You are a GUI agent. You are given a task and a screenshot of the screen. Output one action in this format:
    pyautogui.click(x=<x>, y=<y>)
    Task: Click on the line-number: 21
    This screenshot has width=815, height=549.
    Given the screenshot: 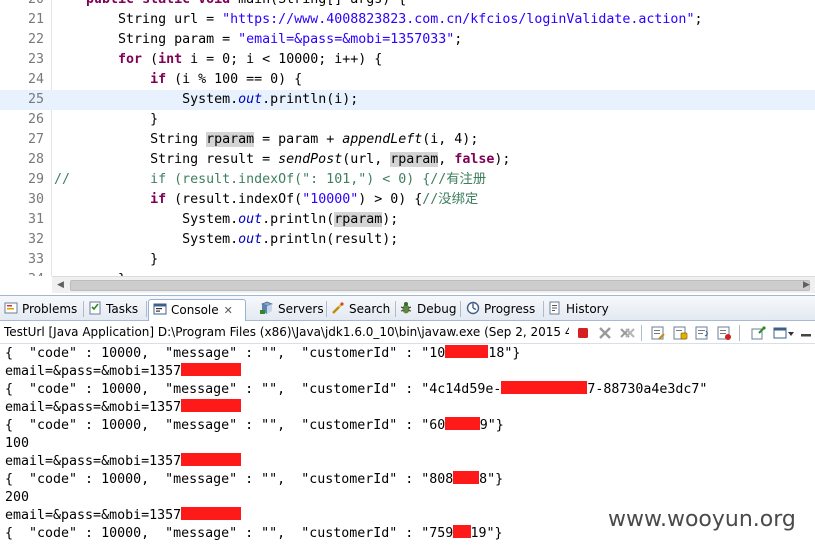 What is the action you would take?
    pyautogui.click(x=35, y=19)
    